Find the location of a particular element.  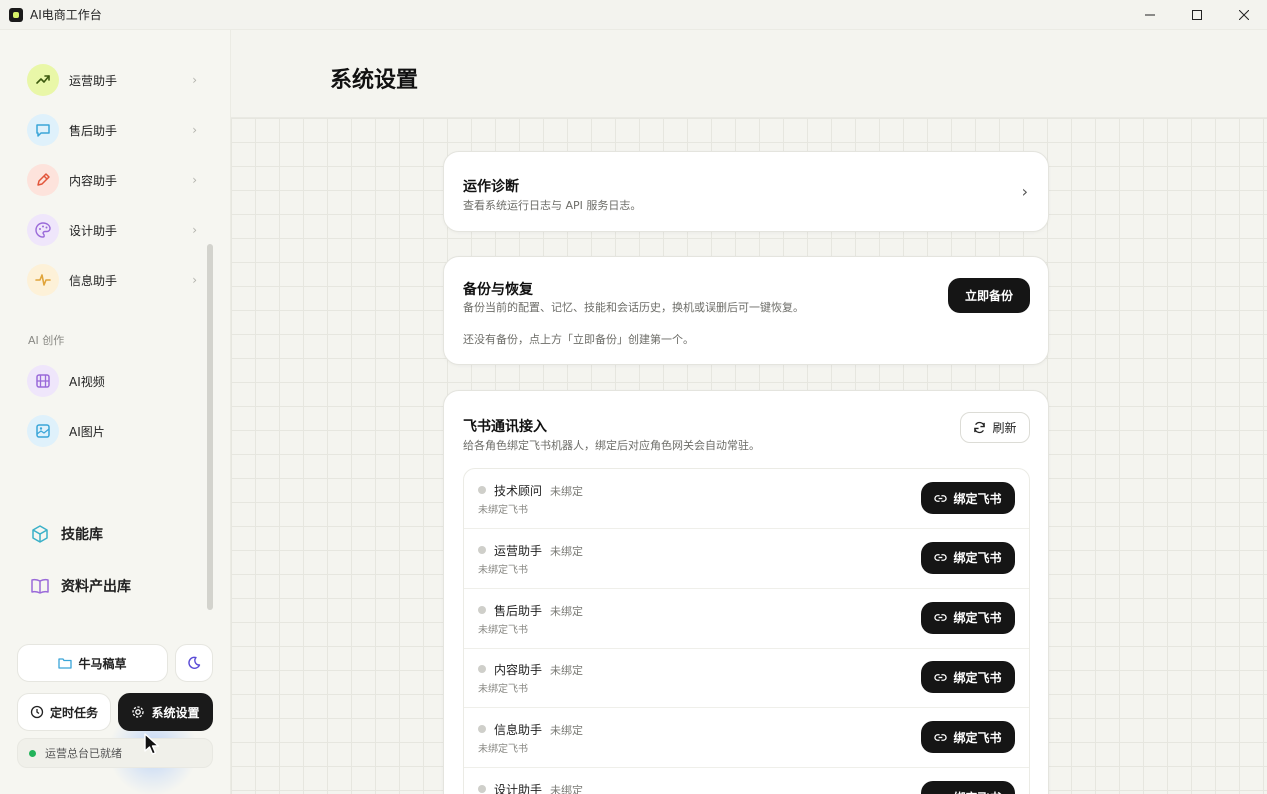

minimize-button is located at coordinates (1149, 15).